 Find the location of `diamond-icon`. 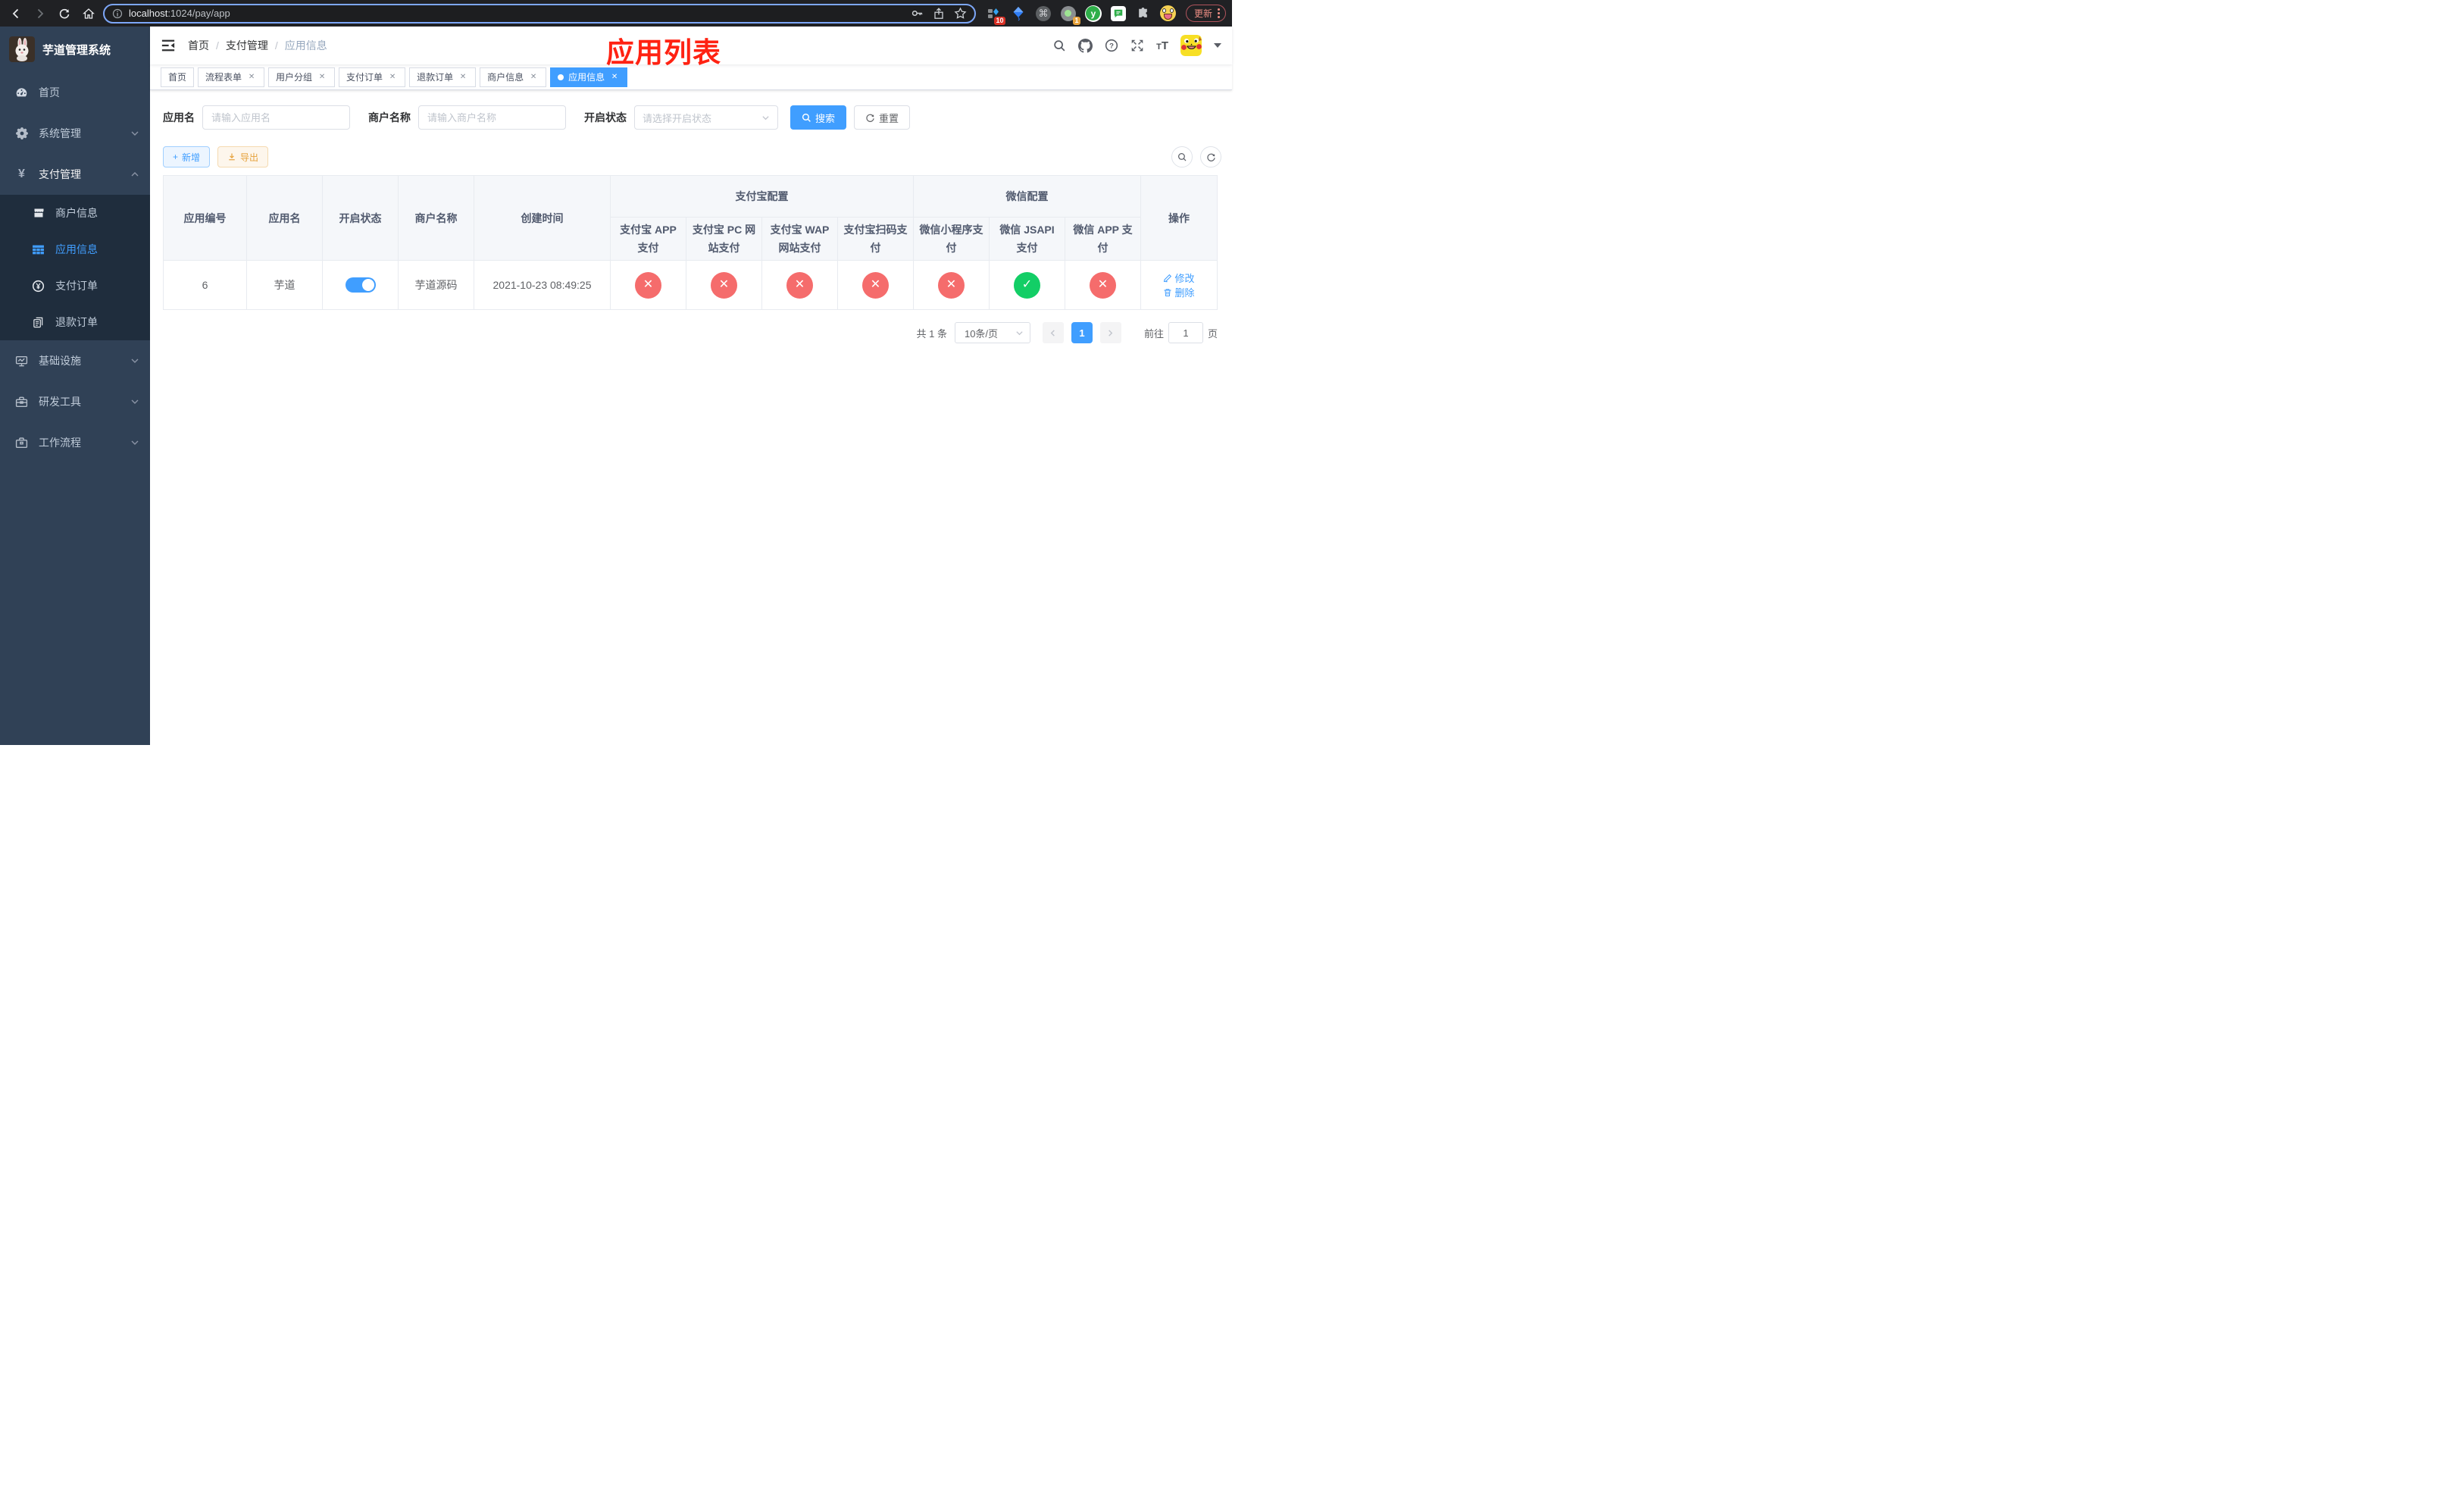

diamond-icon is located at coordinates (1018, 13).